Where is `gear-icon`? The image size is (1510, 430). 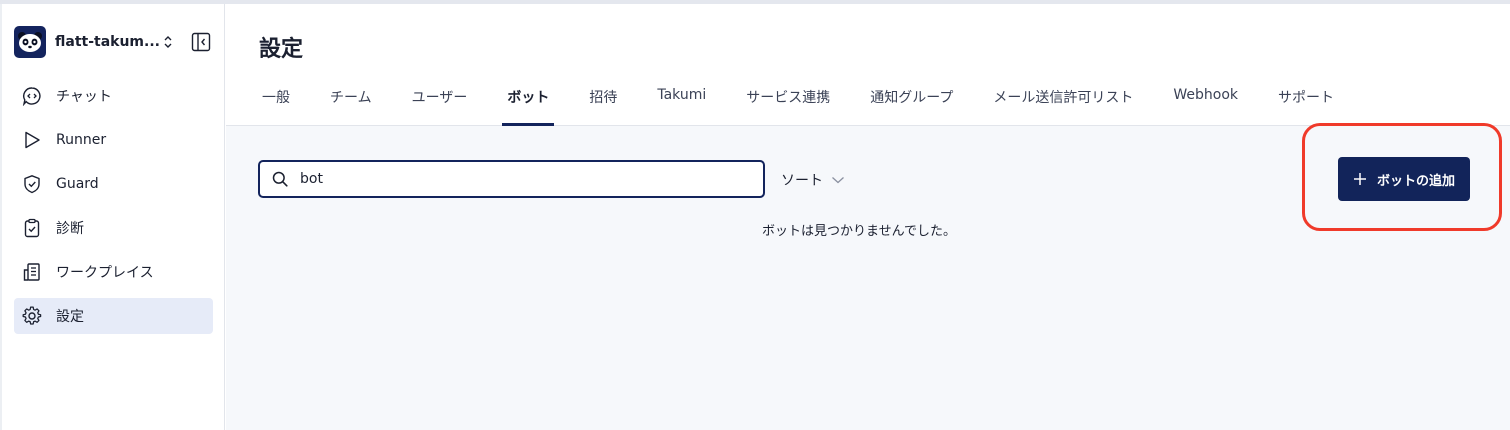 gear-icon is located at coordinates (32, 316).